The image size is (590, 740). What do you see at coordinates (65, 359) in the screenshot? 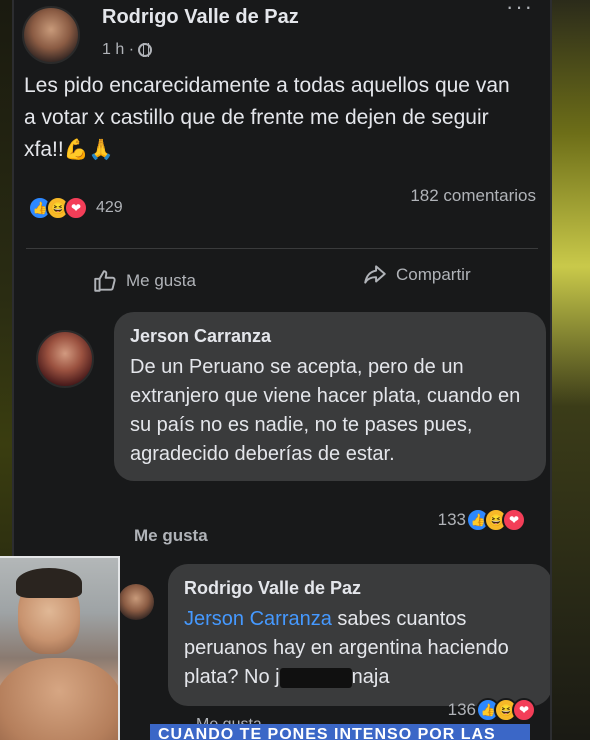
I see `commenter-avatar` at bounding box center [65, 359].